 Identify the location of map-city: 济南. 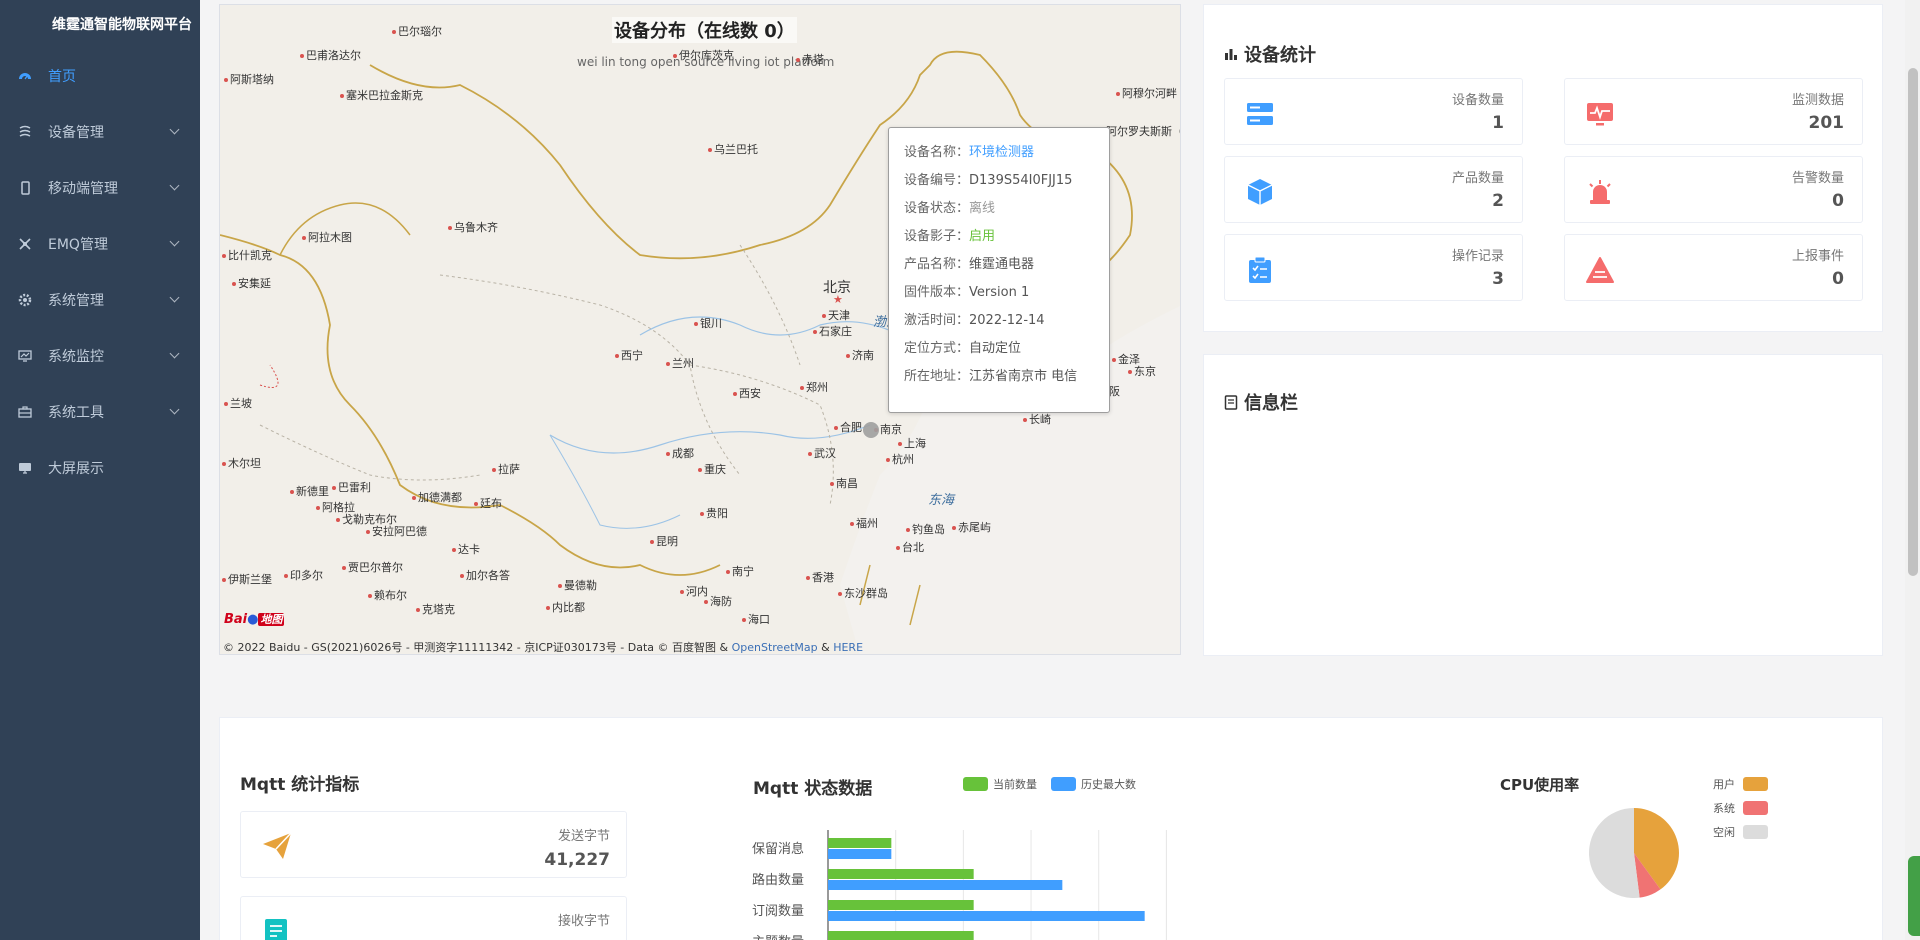
(860, 355).